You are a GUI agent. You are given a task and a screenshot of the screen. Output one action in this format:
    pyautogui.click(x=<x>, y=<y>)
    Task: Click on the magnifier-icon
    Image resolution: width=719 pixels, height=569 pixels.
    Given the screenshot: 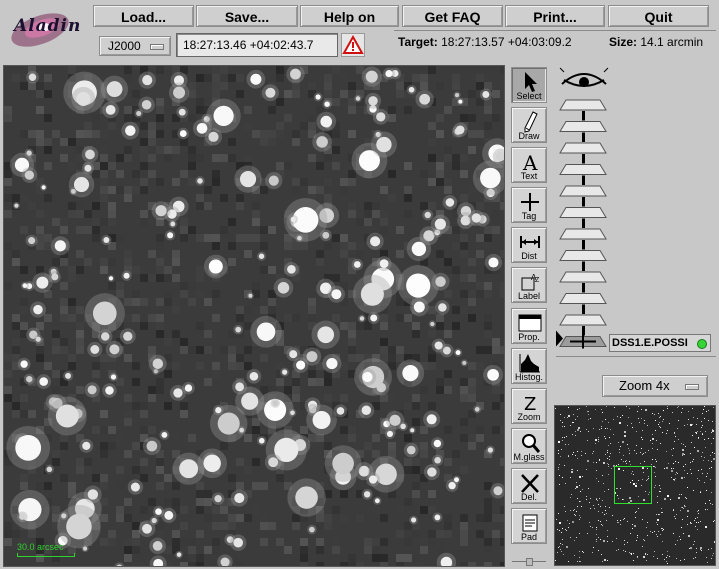 What is the action you would take?
    pyautogui.click(x=531, y=443)
    